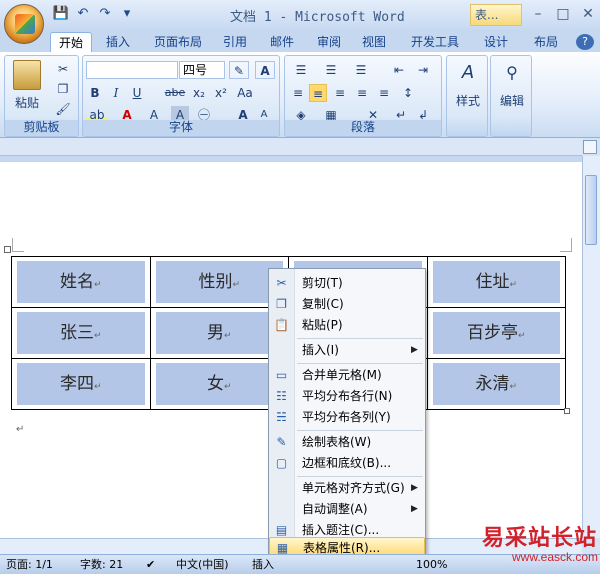 This screenshot has width=600, height=574. I want to click on table-cell: 李四↵, so click(81, 384).